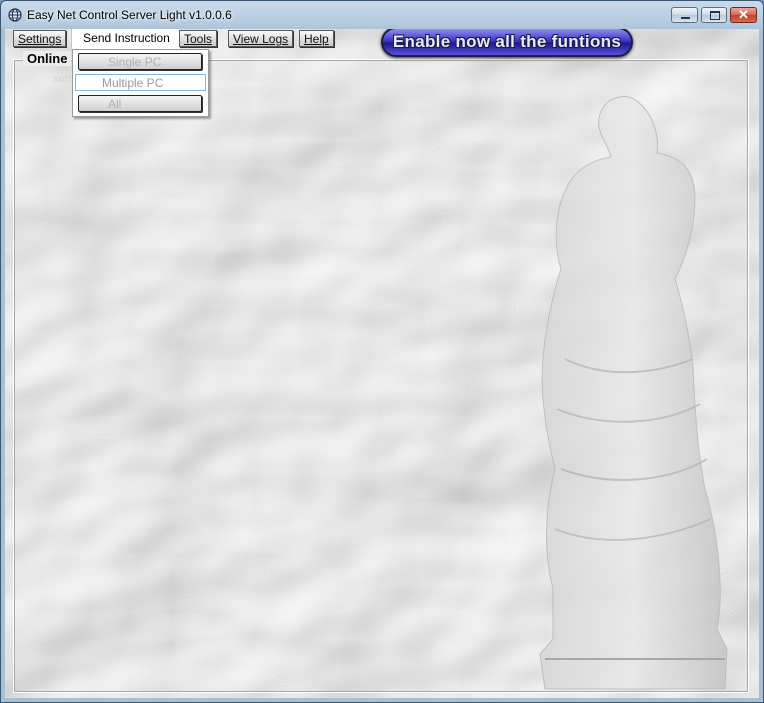 Image resolution: width=764 pixels, height=703 pixels. What do you see at coordinates (140, 103) in the screenshot?
I see `menu-item-all: All` at bounding box center [140, 103].